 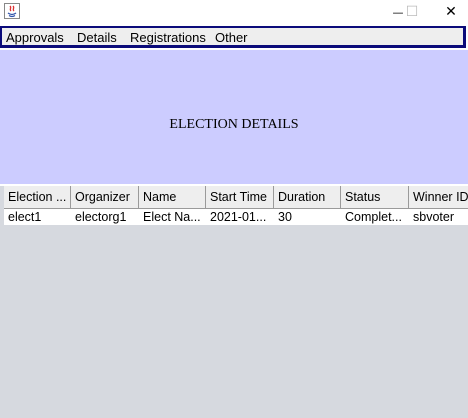 I want to click on page-title: ELECTION DETAILS, so click(x=234, y=124).